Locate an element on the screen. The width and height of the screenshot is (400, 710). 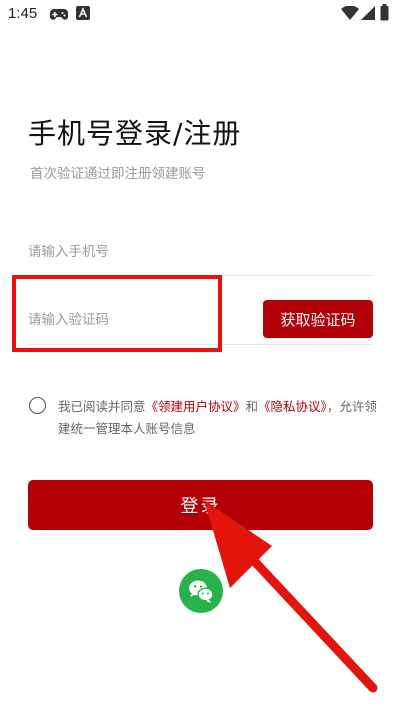
agreement-and: 和 is located at coordinates (252, 406).